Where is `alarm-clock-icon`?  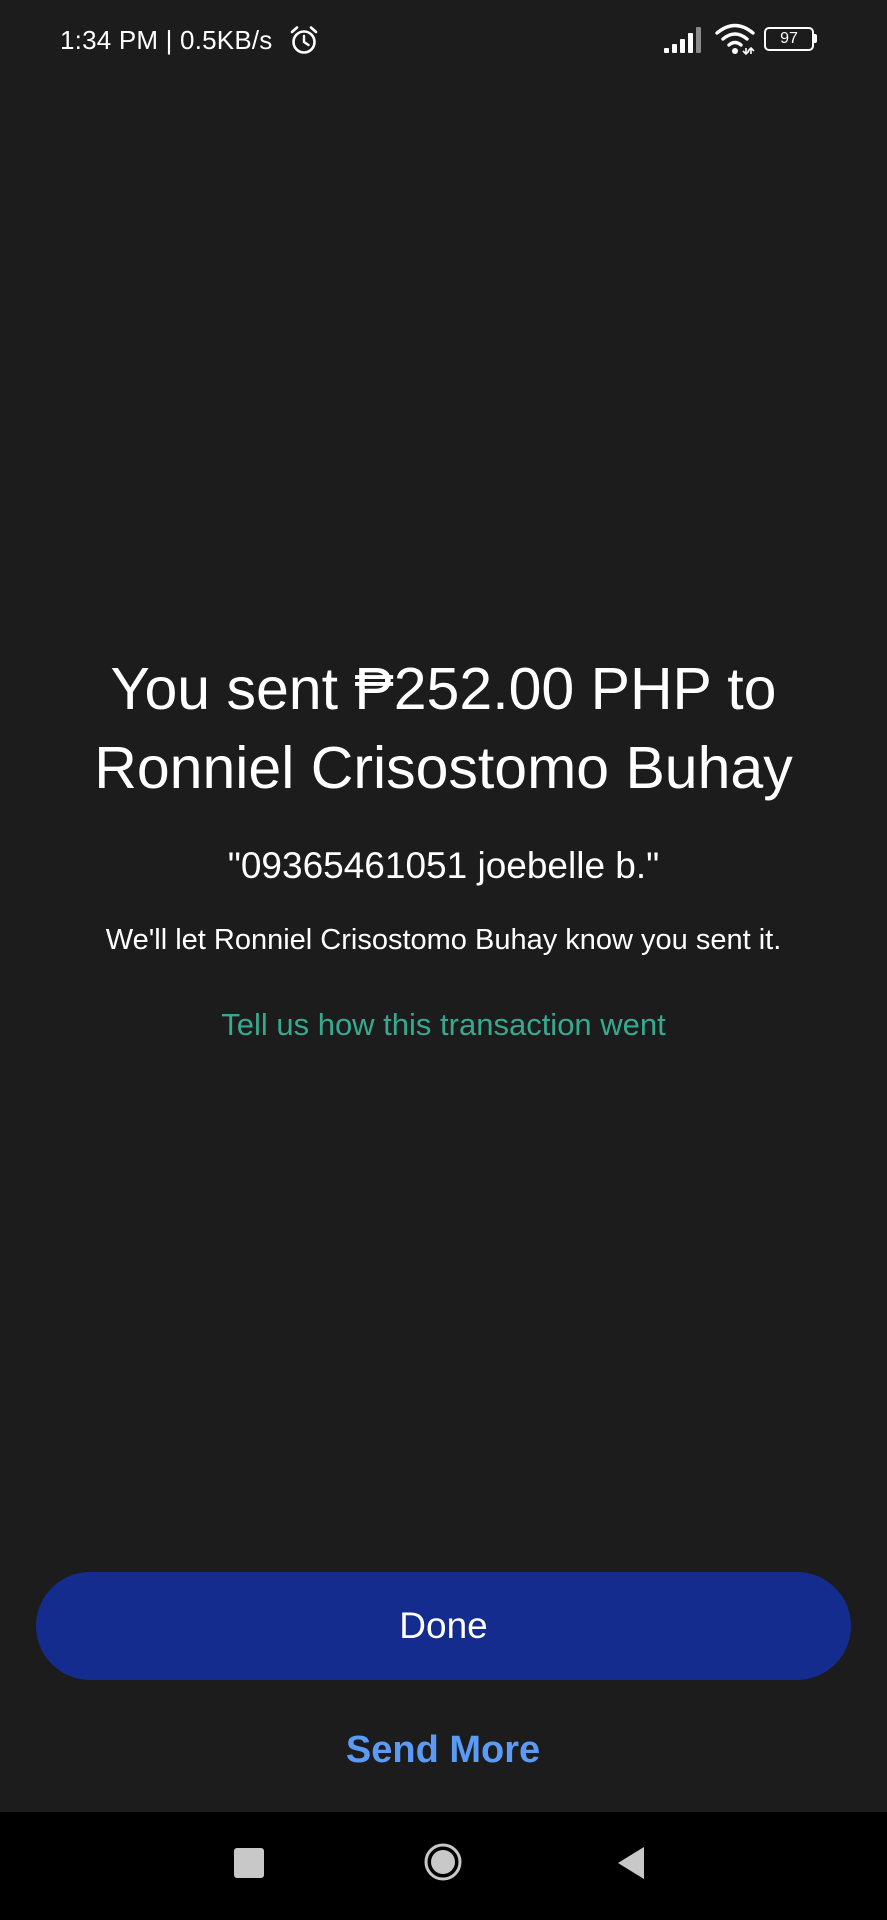 alarm-clock-icon is located at coordinates (304, 40).